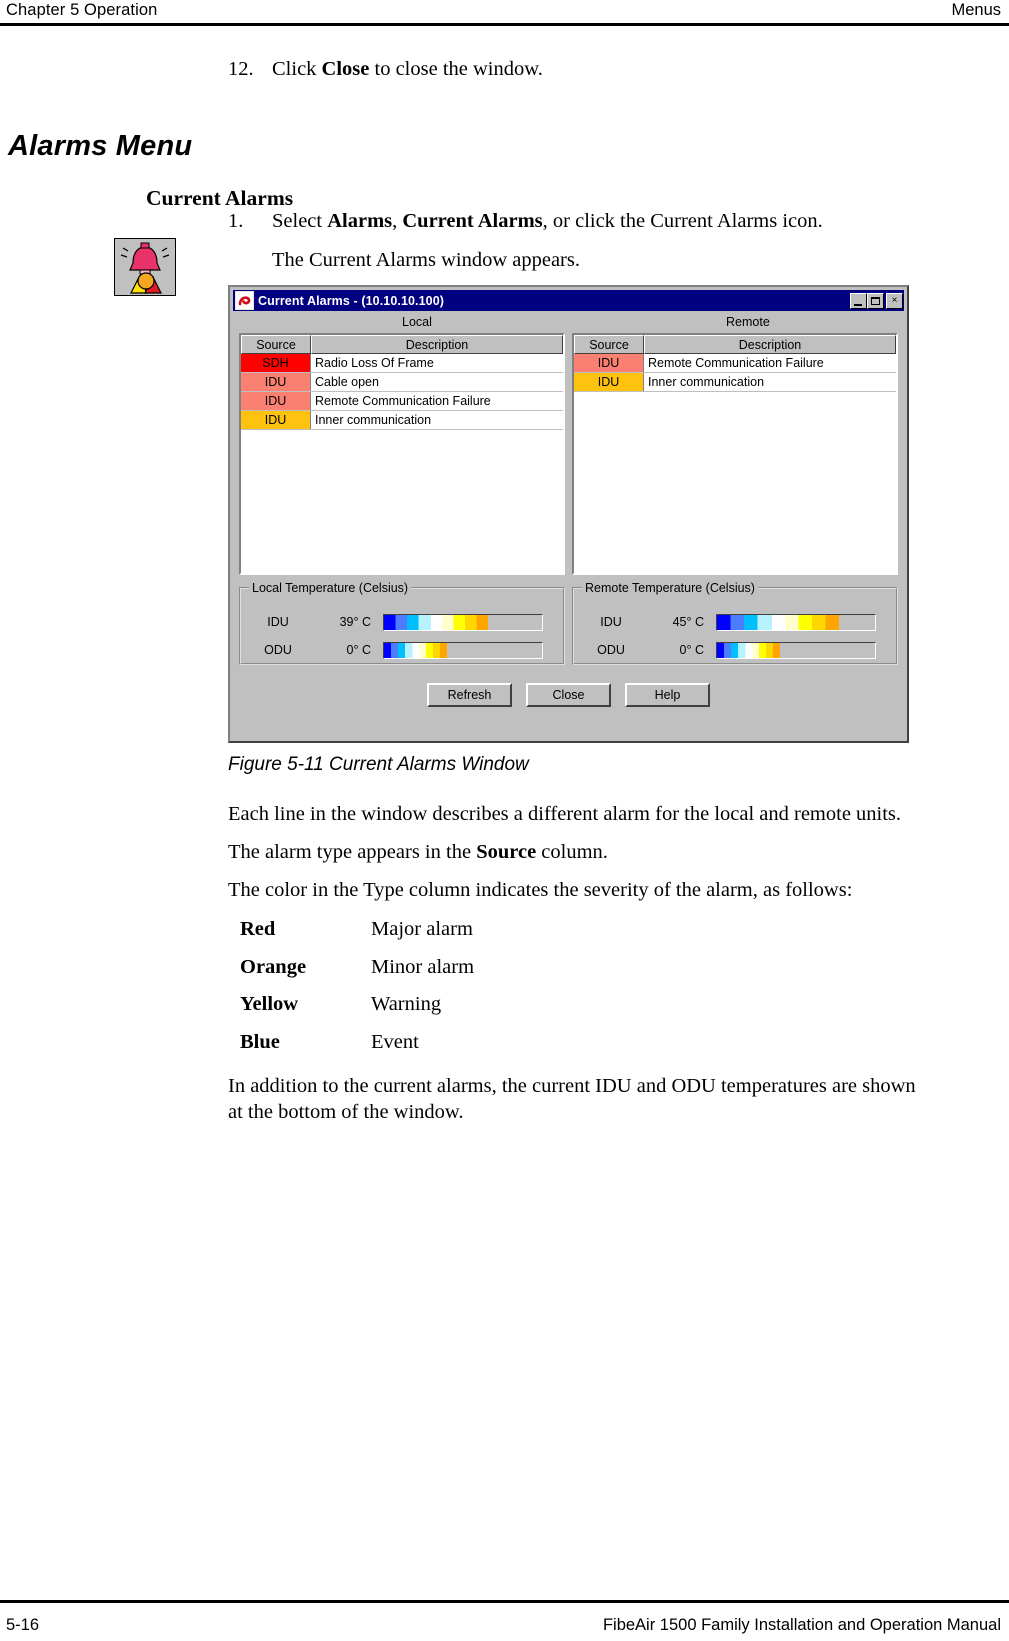 This screenshot has height=1641, width=1009. What do you see at coordinates (423, 966) in the screenshot?
I see `legend-meaning-1: Minor alarm` at bounding box center [423, 966].